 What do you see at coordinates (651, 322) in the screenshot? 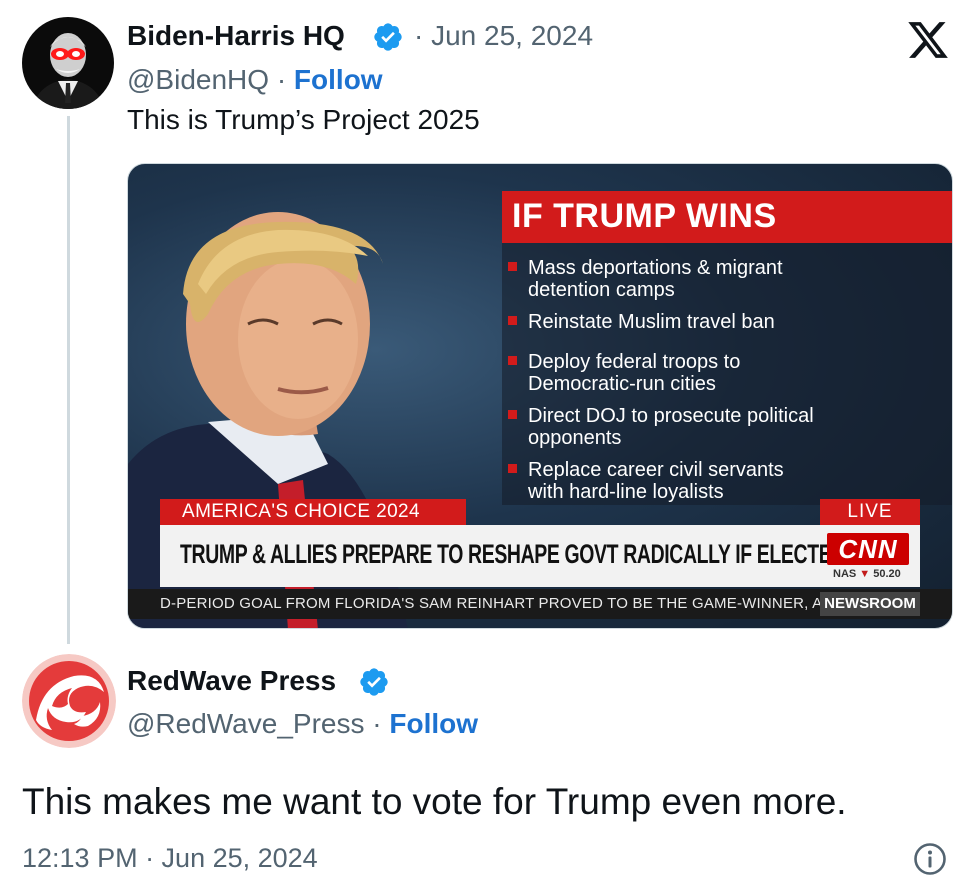
I see `bullet-text: Reinstate Muslim travel ban` at bounding box center [651, 322].